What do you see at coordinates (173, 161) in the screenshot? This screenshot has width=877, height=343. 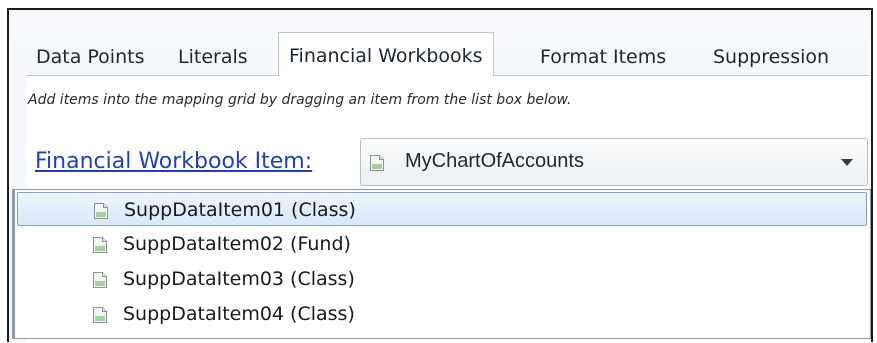 I see `financial-workbook-item-link: Financial Workbook Item:` at bounding box center [173, 161].